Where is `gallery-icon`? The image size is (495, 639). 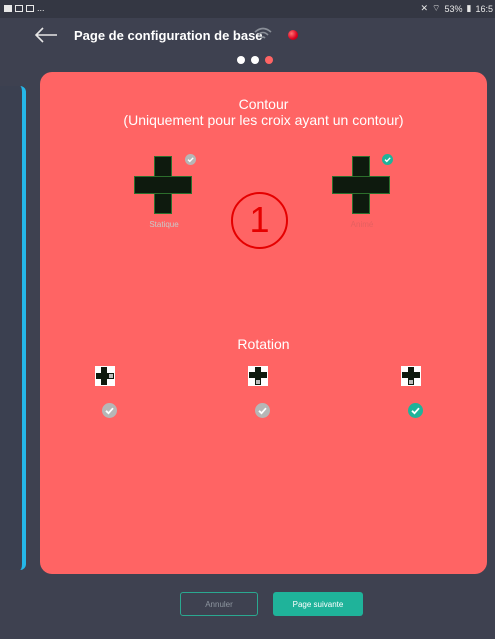 gallery-icon is located at coordinates (8, 8).